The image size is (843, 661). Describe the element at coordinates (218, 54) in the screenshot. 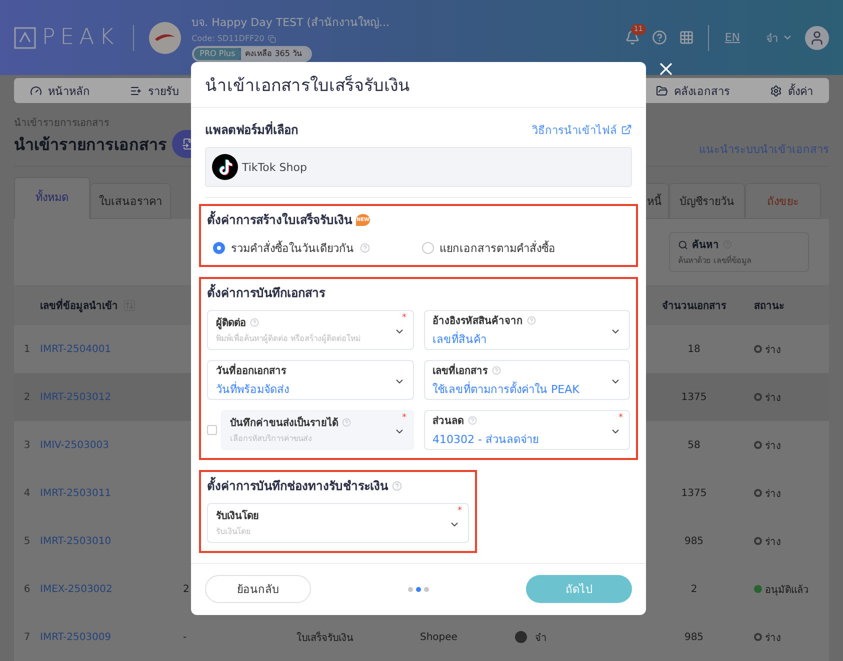

I see `plan-badge: PRO Plus` at that location.